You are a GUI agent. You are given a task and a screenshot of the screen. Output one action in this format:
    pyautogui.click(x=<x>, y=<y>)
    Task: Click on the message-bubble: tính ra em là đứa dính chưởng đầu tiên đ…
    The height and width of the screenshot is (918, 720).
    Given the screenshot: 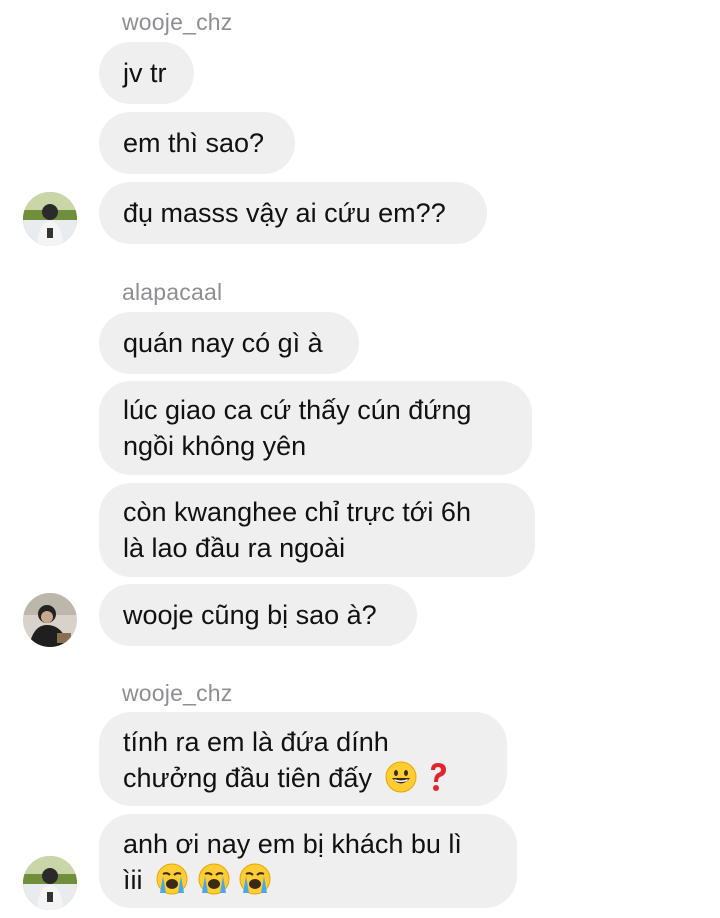 What is the action you would take?
    pyautogui.click(x=303, y=759)
    